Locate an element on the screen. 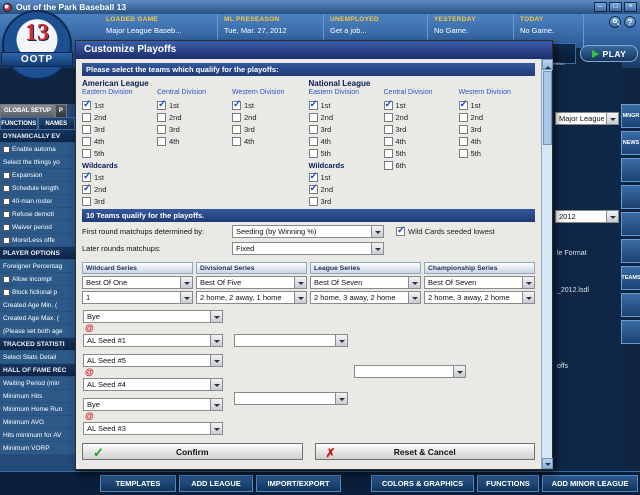 This screenshot has height=495, width=640. rank-option: 6th is located at coordinates (421, 165).